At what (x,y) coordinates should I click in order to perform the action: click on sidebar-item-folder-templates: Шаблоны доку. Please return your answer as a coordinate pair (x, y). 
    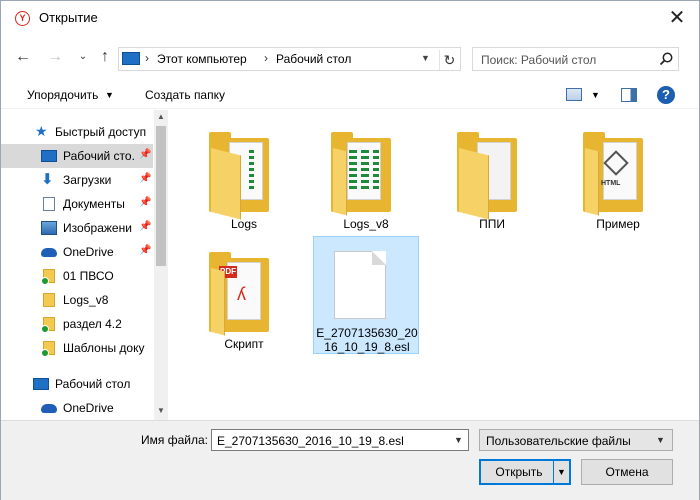
    Looking at the image, I should click on (77, 348).